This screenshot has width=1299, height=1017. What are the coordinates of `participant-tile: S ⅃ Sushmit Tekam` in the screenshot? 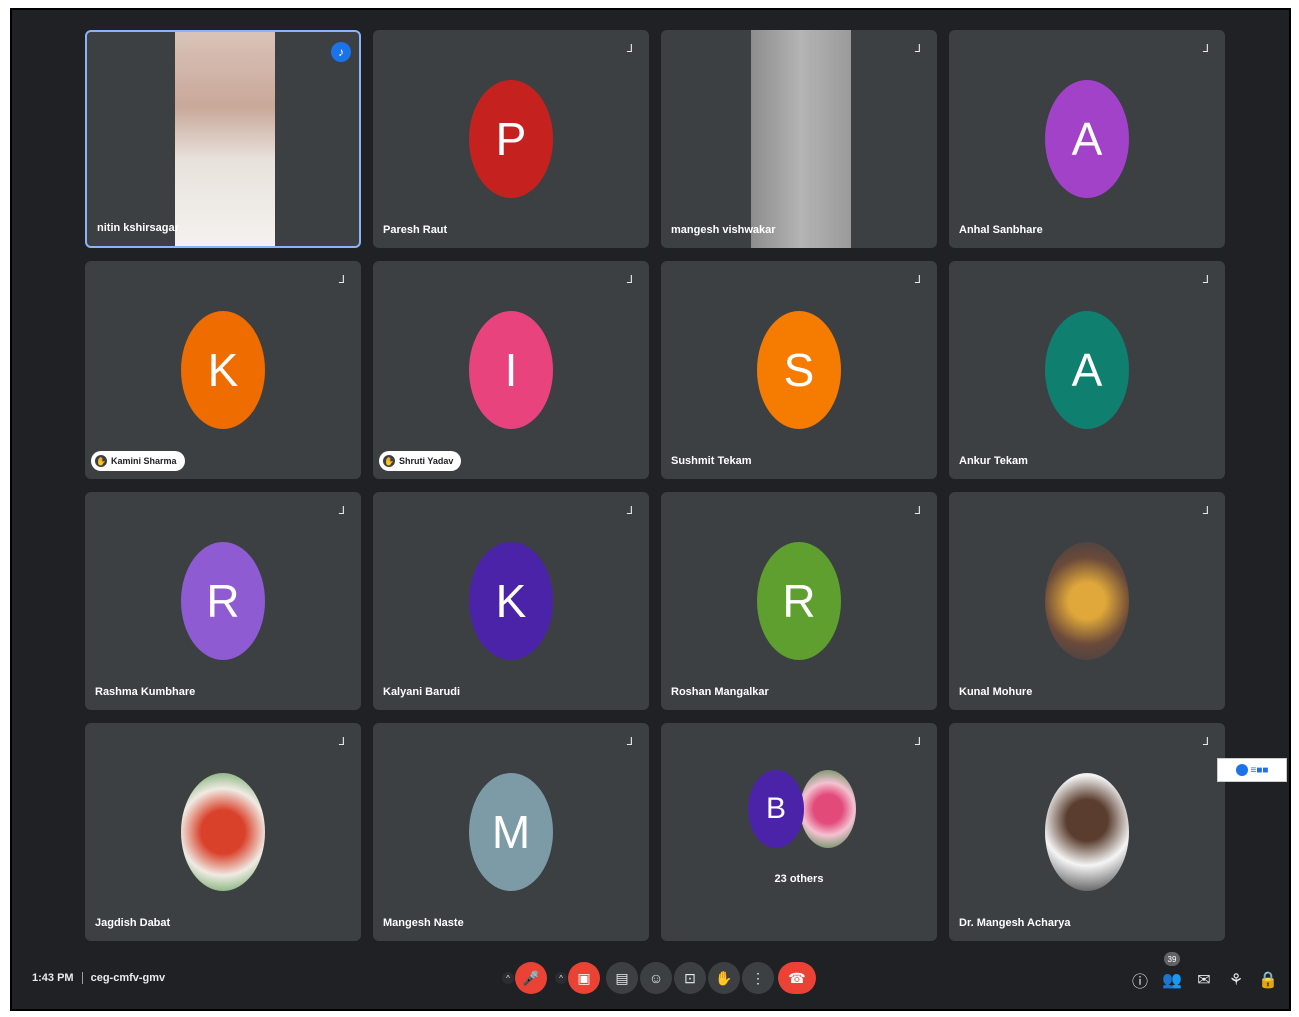 It's located at (799, 370).